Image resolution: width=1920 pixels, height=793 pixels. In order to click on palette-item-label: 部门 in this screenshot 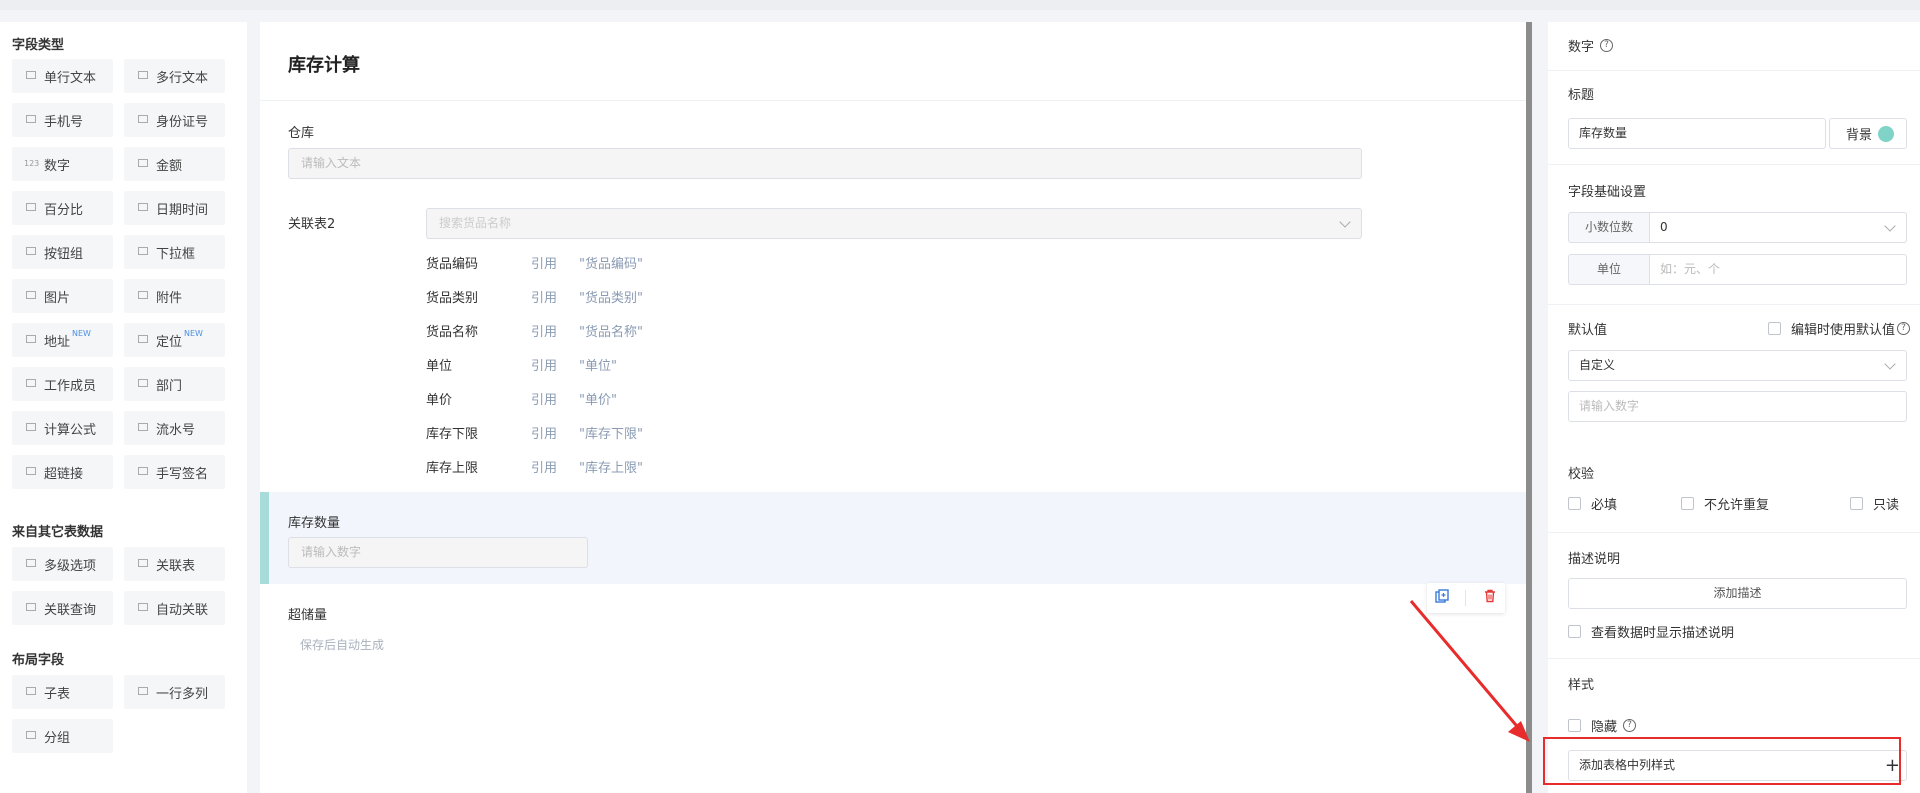, I will do `click(169, 386)`.